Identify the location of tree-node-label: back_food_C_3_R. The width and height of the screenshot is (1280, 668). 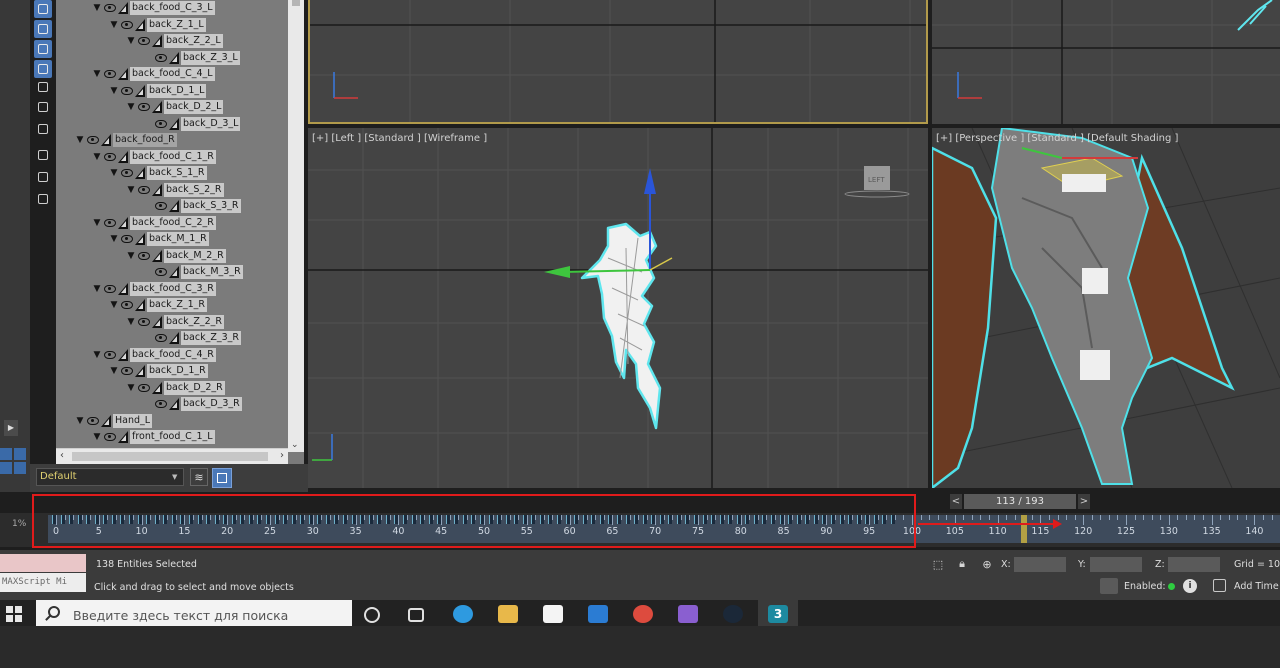
(173, 288).